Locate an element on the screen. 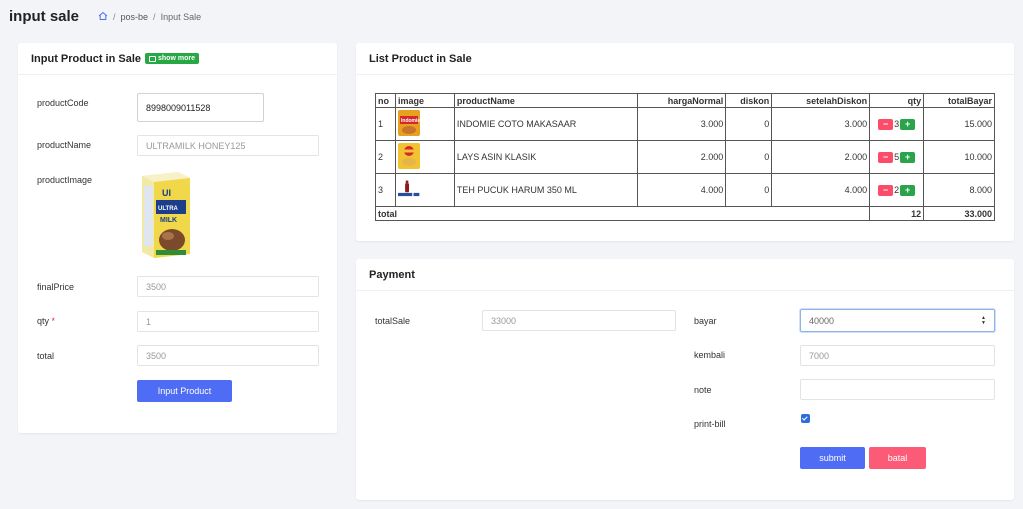 This screenshot has width=1023, height=509. row-qty: 3 is located at coordinates (897, 124).